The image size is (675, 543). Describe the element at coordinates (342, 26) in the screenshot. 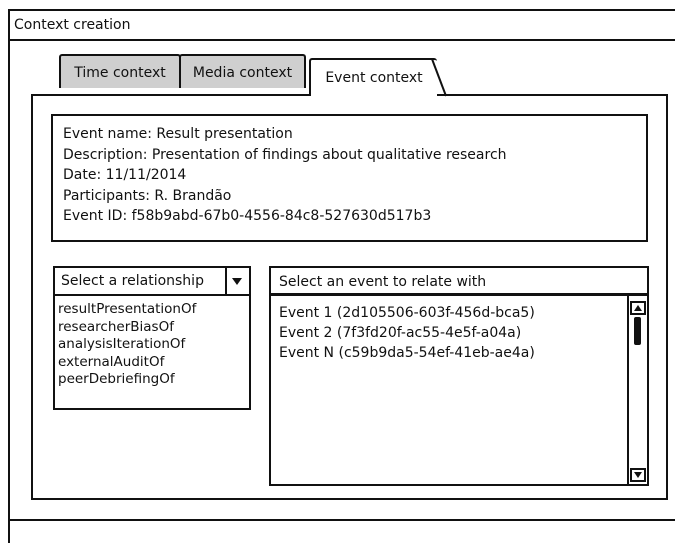

I see `title-bar: Context creation` at that location.